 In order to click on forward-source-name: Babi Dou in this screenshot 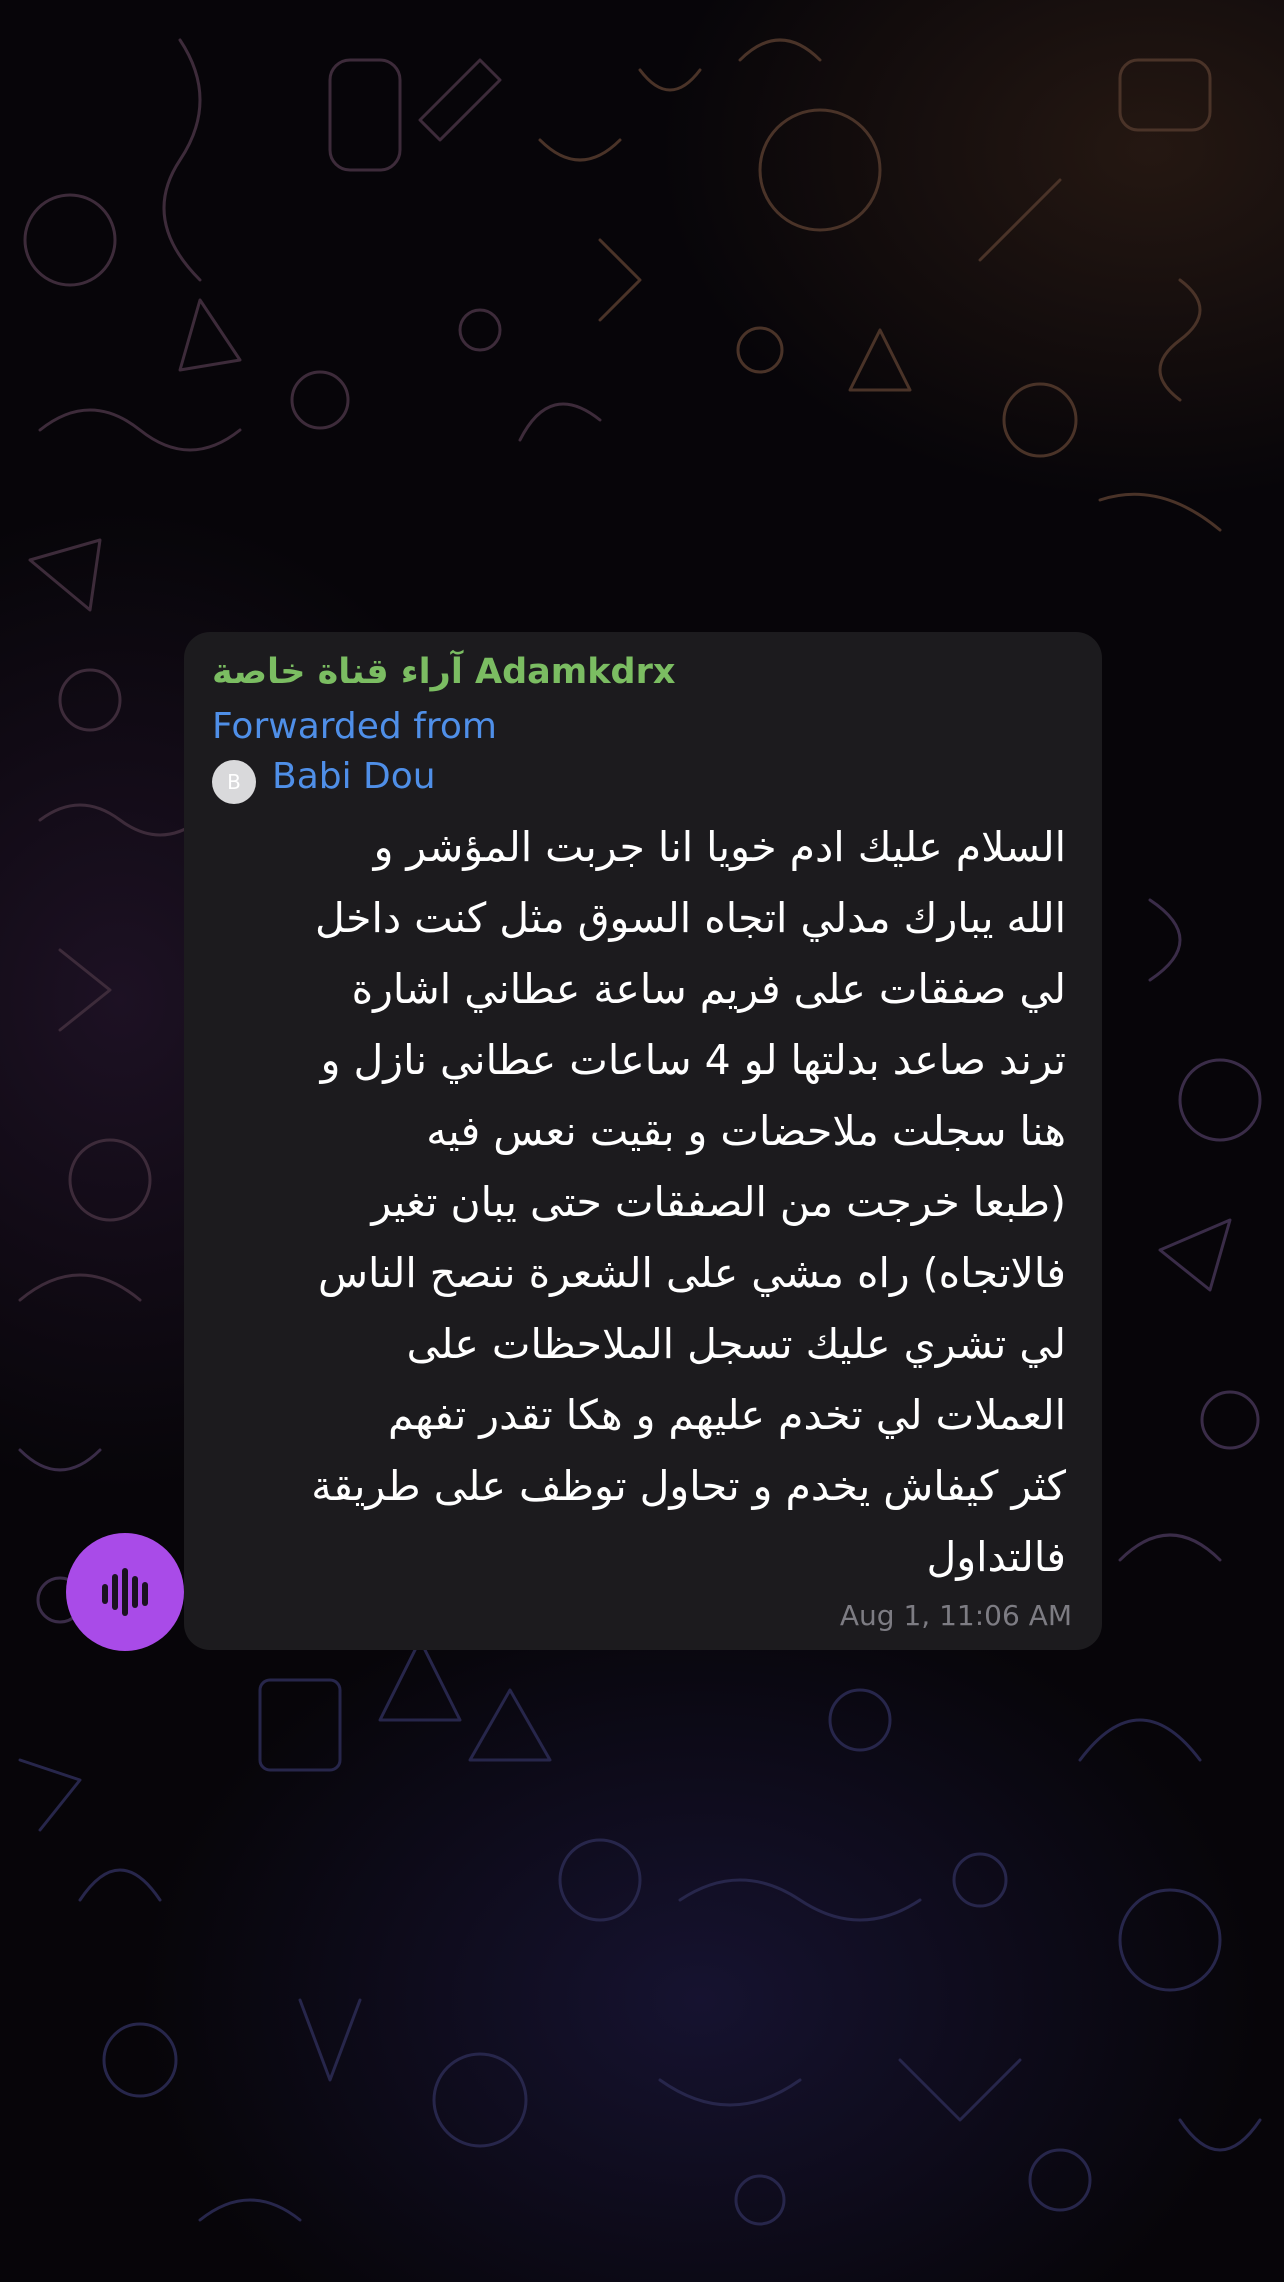, I will do `click(354, 776)`.